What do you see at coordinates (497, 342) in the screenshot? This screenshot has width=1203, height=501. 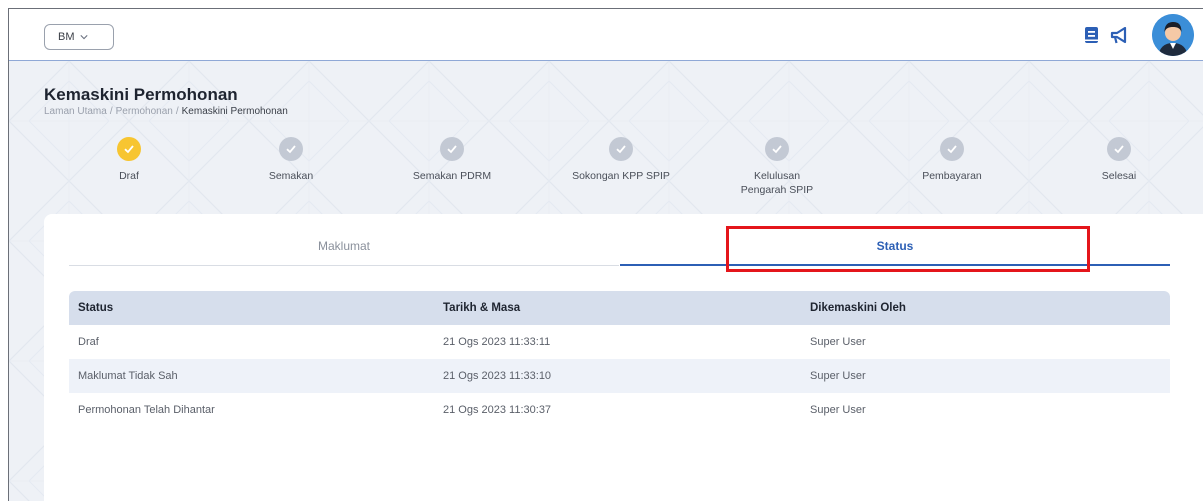 I see `cell-datetime: 21 Ogs 2023 11:33:11` at bounding box center [497, 342].